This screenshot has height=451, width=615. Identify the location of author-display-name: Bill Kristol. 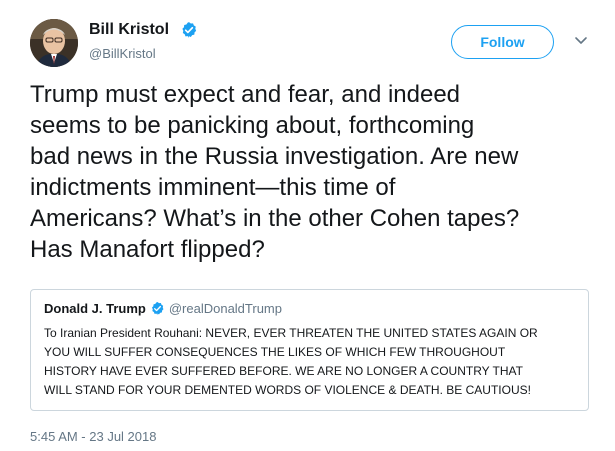
(129, 30).